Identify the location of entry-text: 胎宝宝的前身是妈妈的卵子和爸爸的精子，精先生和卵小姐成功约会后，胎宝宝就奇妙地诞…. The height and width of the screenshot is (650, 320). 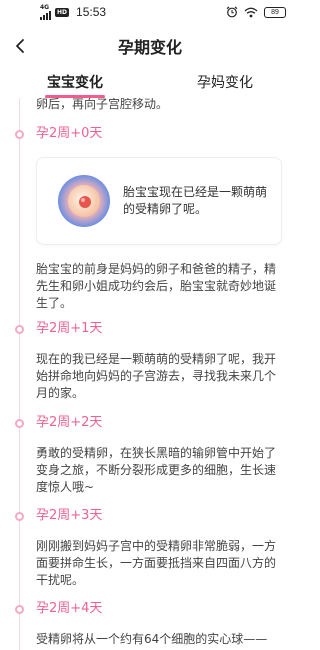
(156, 286).